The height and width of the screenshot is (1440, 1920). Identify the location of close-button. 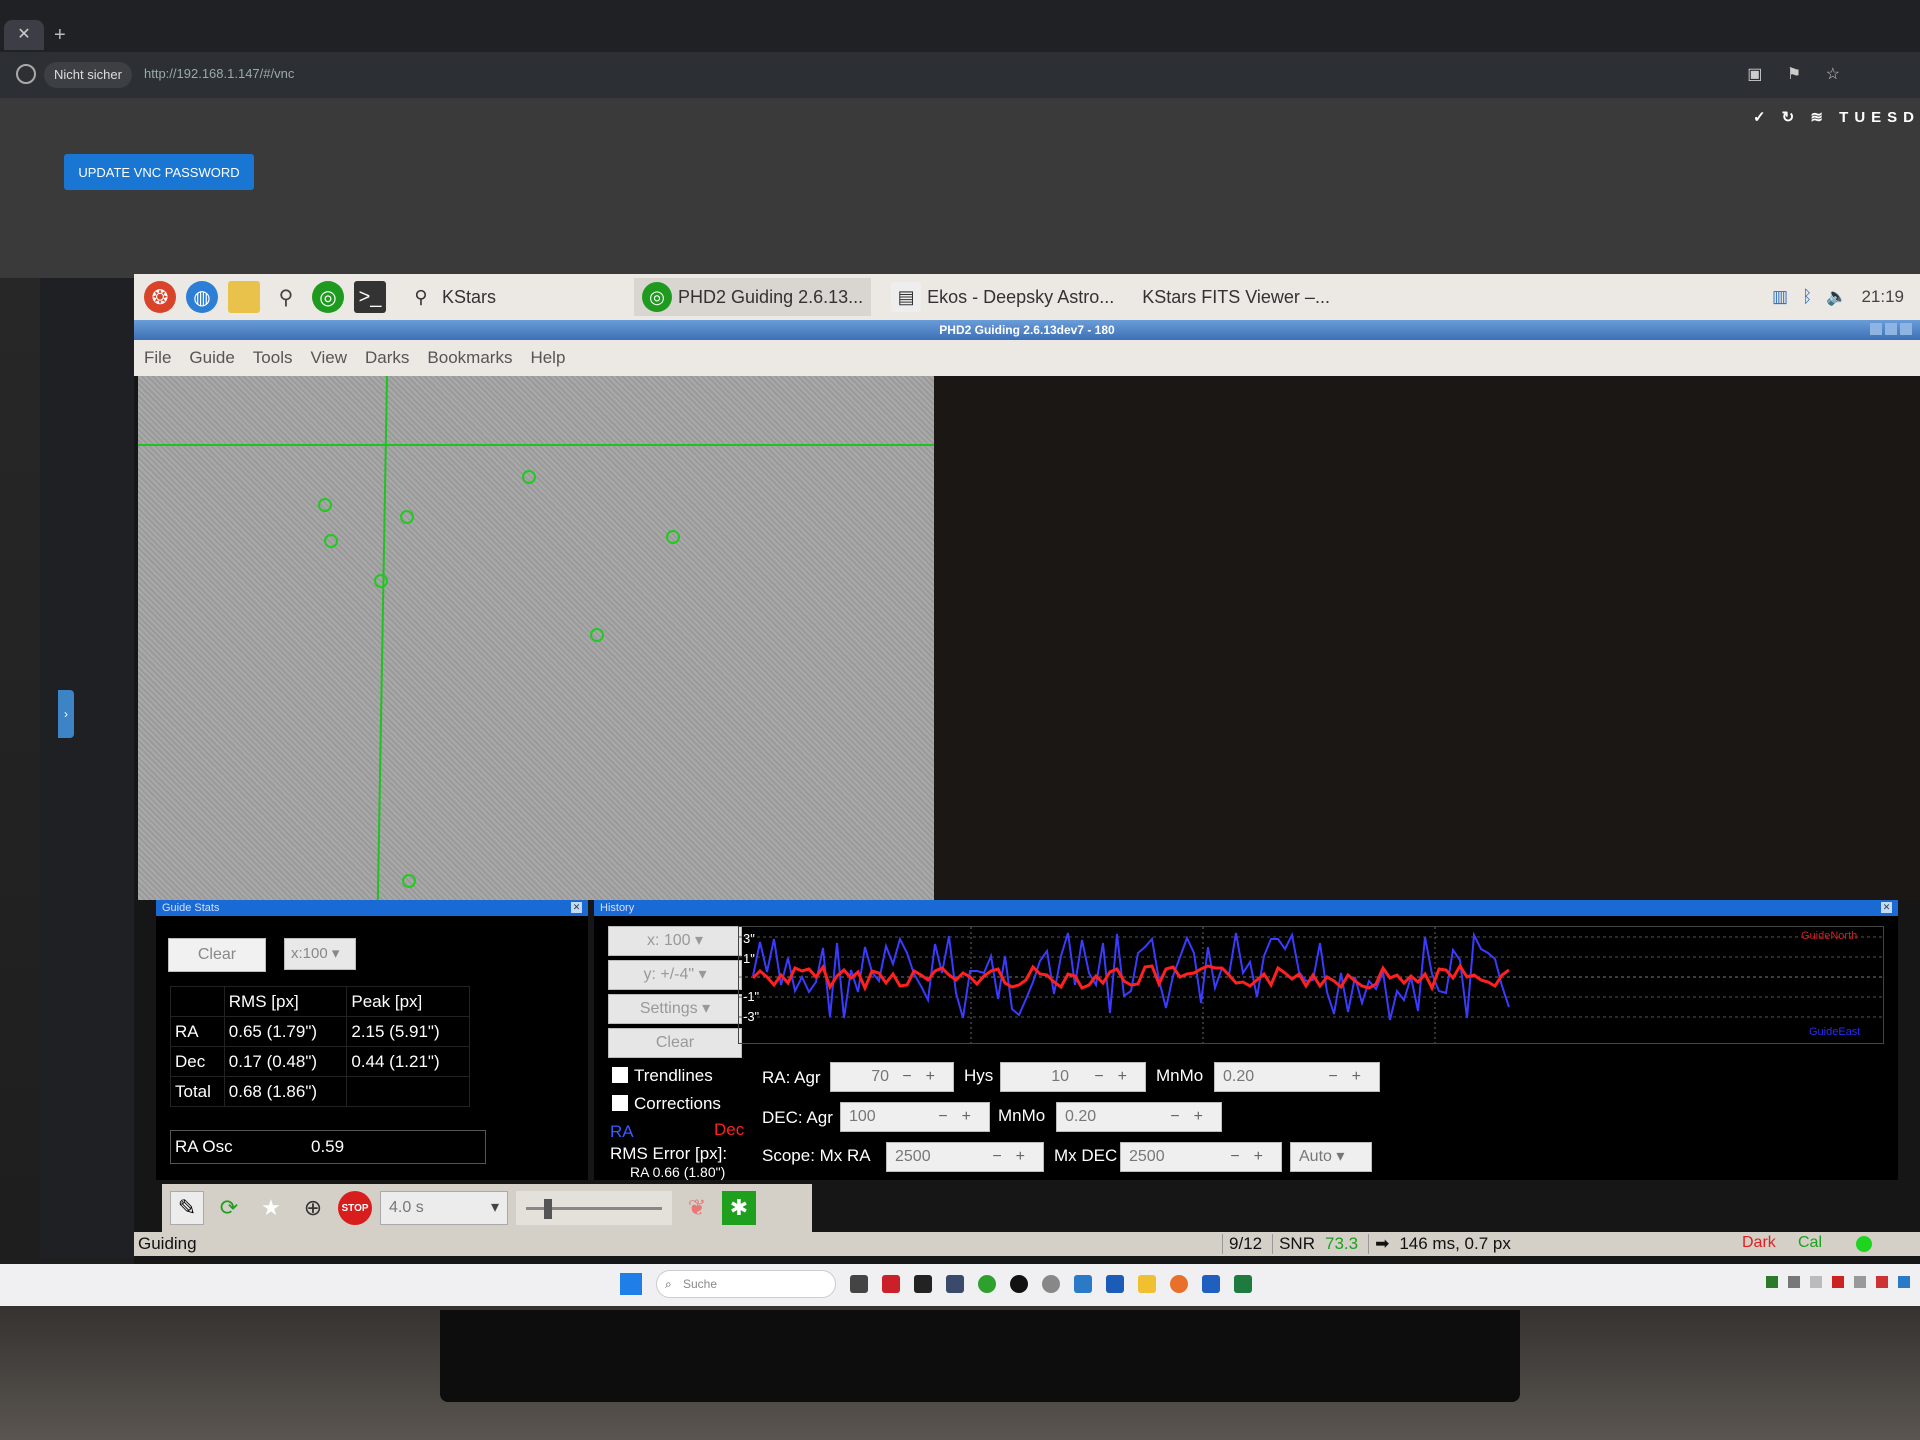
(1906, 329).